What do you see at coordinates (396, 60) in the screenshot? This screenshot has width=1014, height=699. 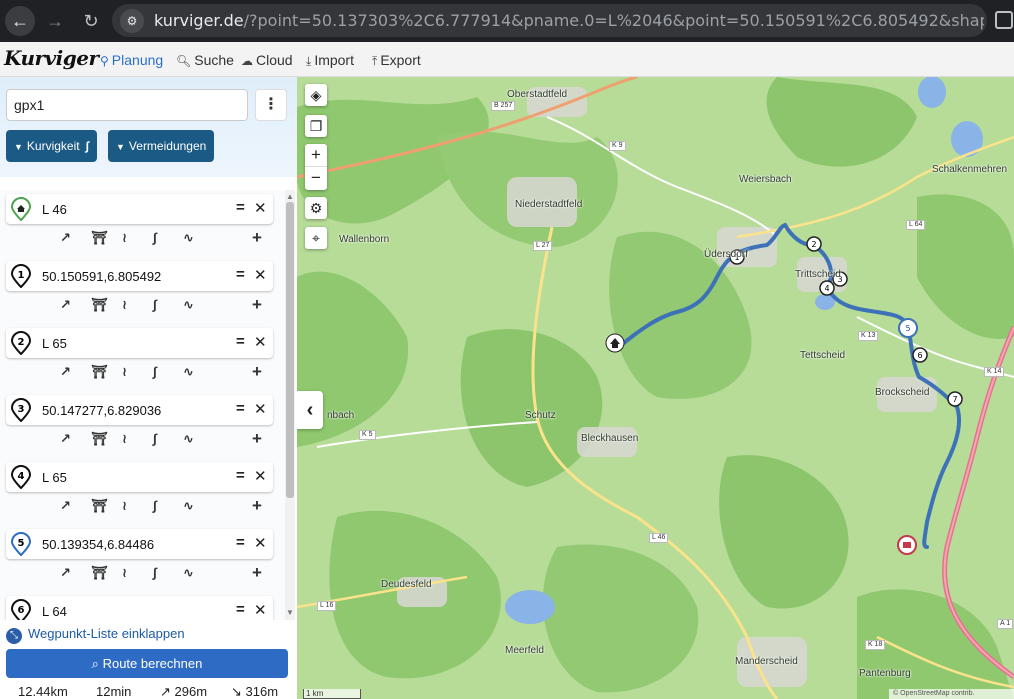 I see `menu-export: ⤒ Export` at bounding box center [396, 60].